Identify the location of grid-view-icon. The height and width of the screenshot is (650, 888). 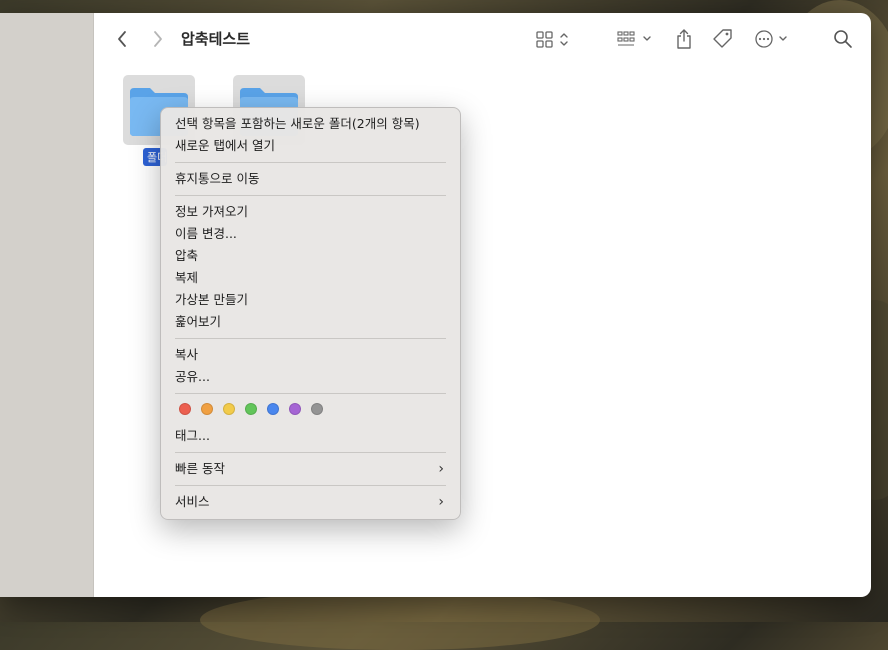
(552, 39).